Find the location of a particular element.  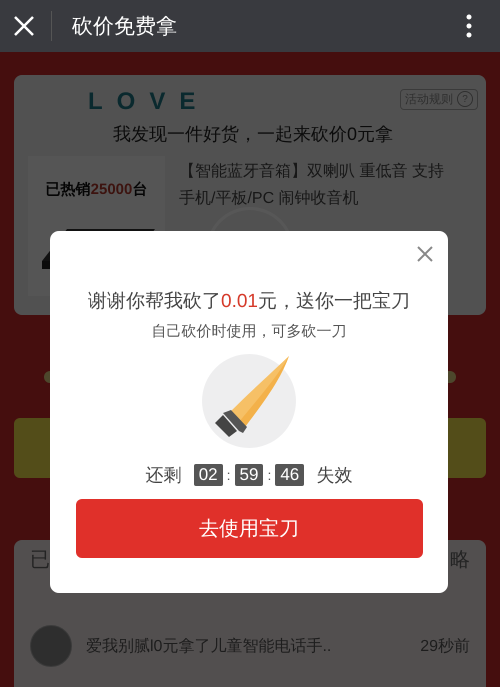

logo-text: LOVE is located at coordinates (149, 102).